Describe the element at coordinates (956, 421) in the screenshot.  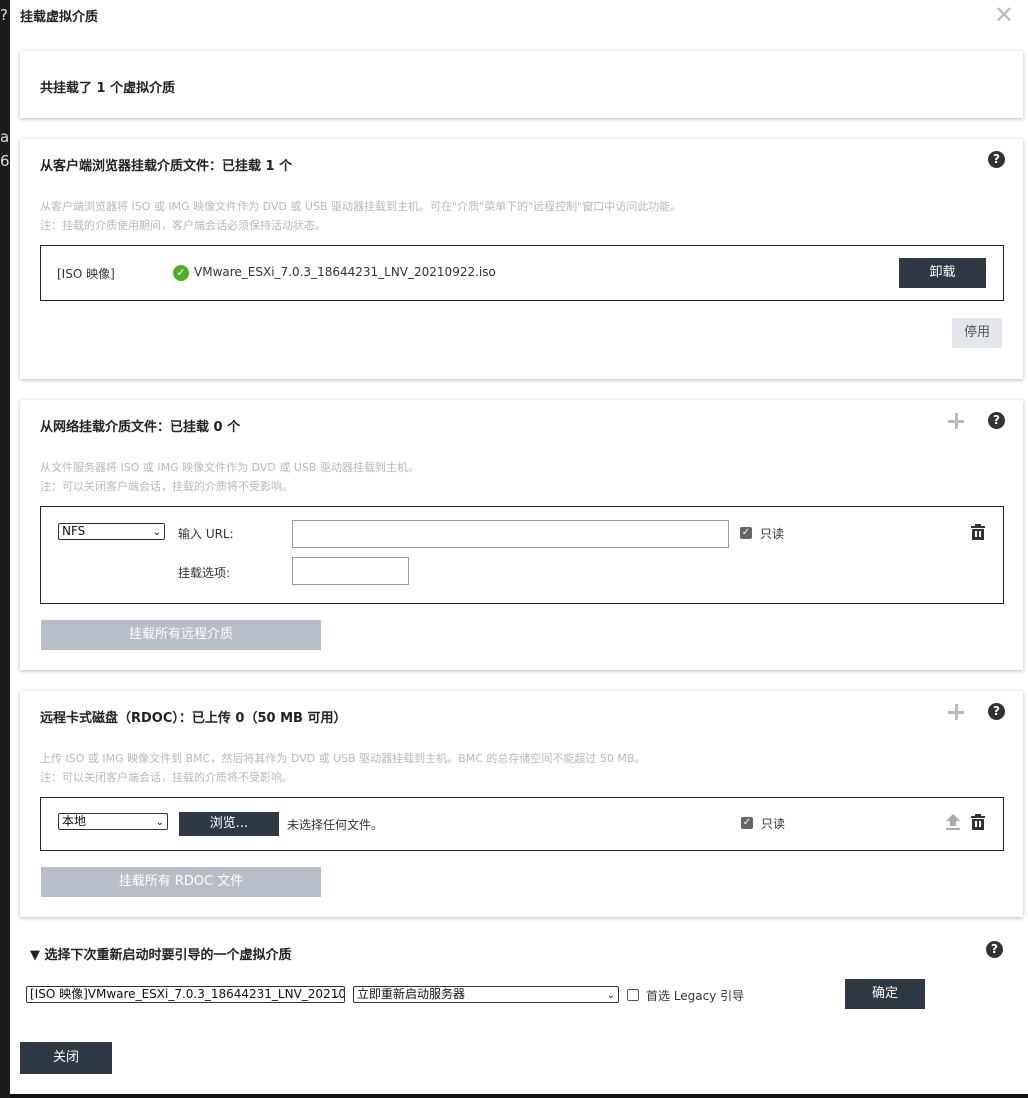
I see `add-network-media-icon` at that location.